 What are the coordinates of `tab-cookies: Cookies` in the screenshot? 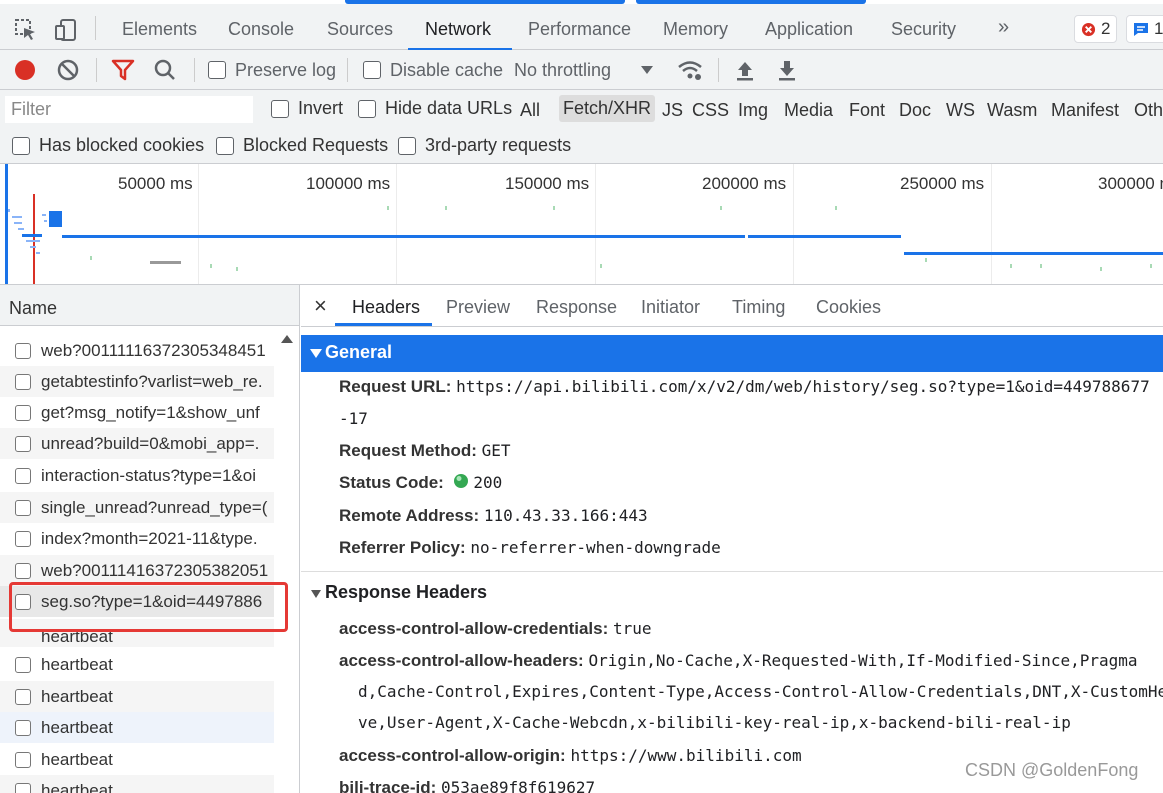 It's located at (848, 307).